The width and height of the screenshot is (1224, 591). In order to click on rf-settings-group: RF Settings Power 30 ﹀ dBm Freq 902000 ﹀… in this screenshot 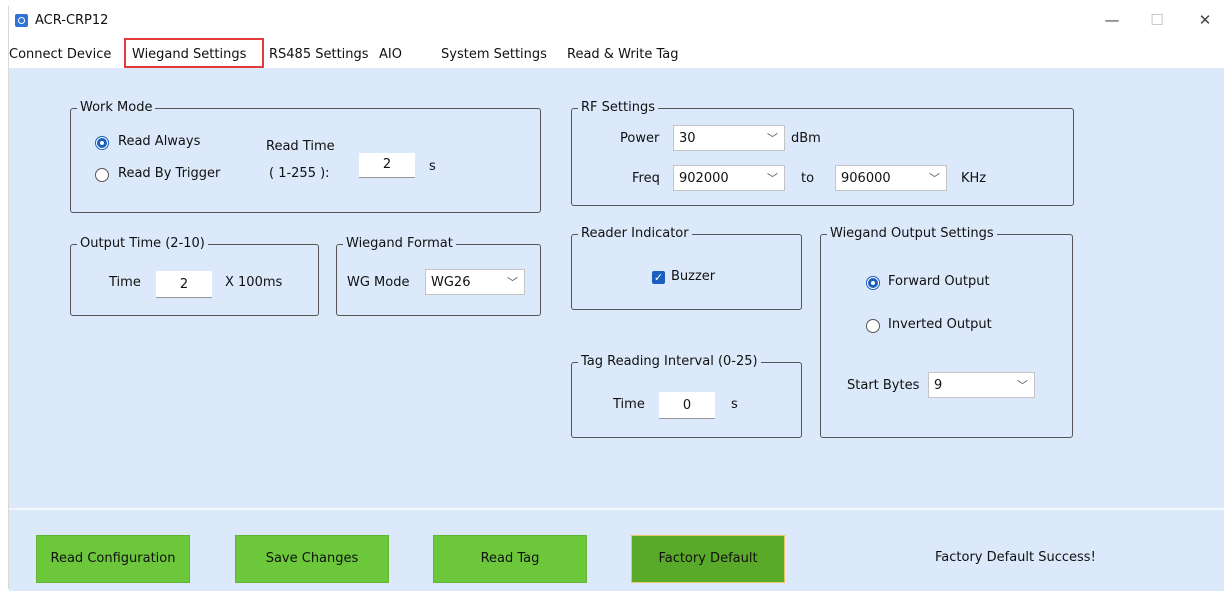, I will do `click(822, 153)`.